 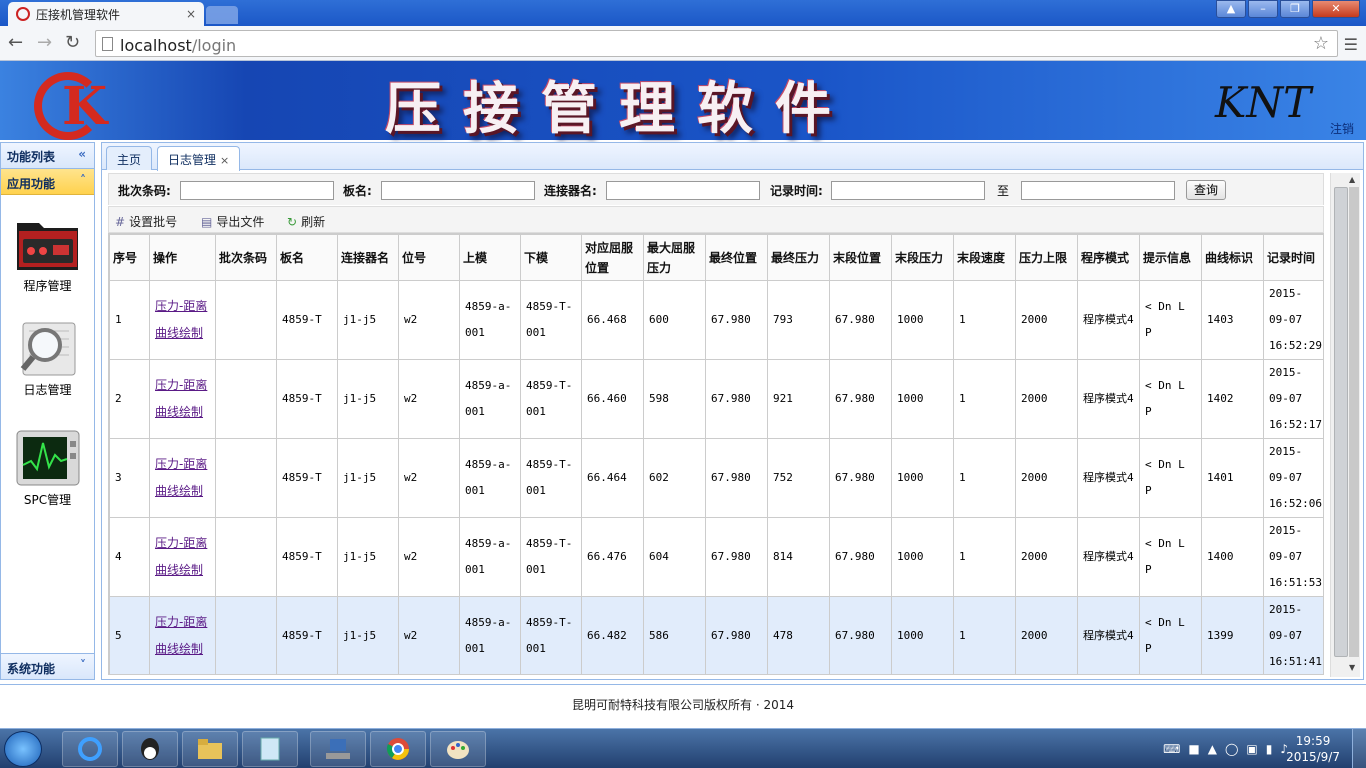 What do you see at coordinates (306, 221) in the screenshot?
I see `refresh-button: ↻ 刷新` at bounding box center [306, 221].